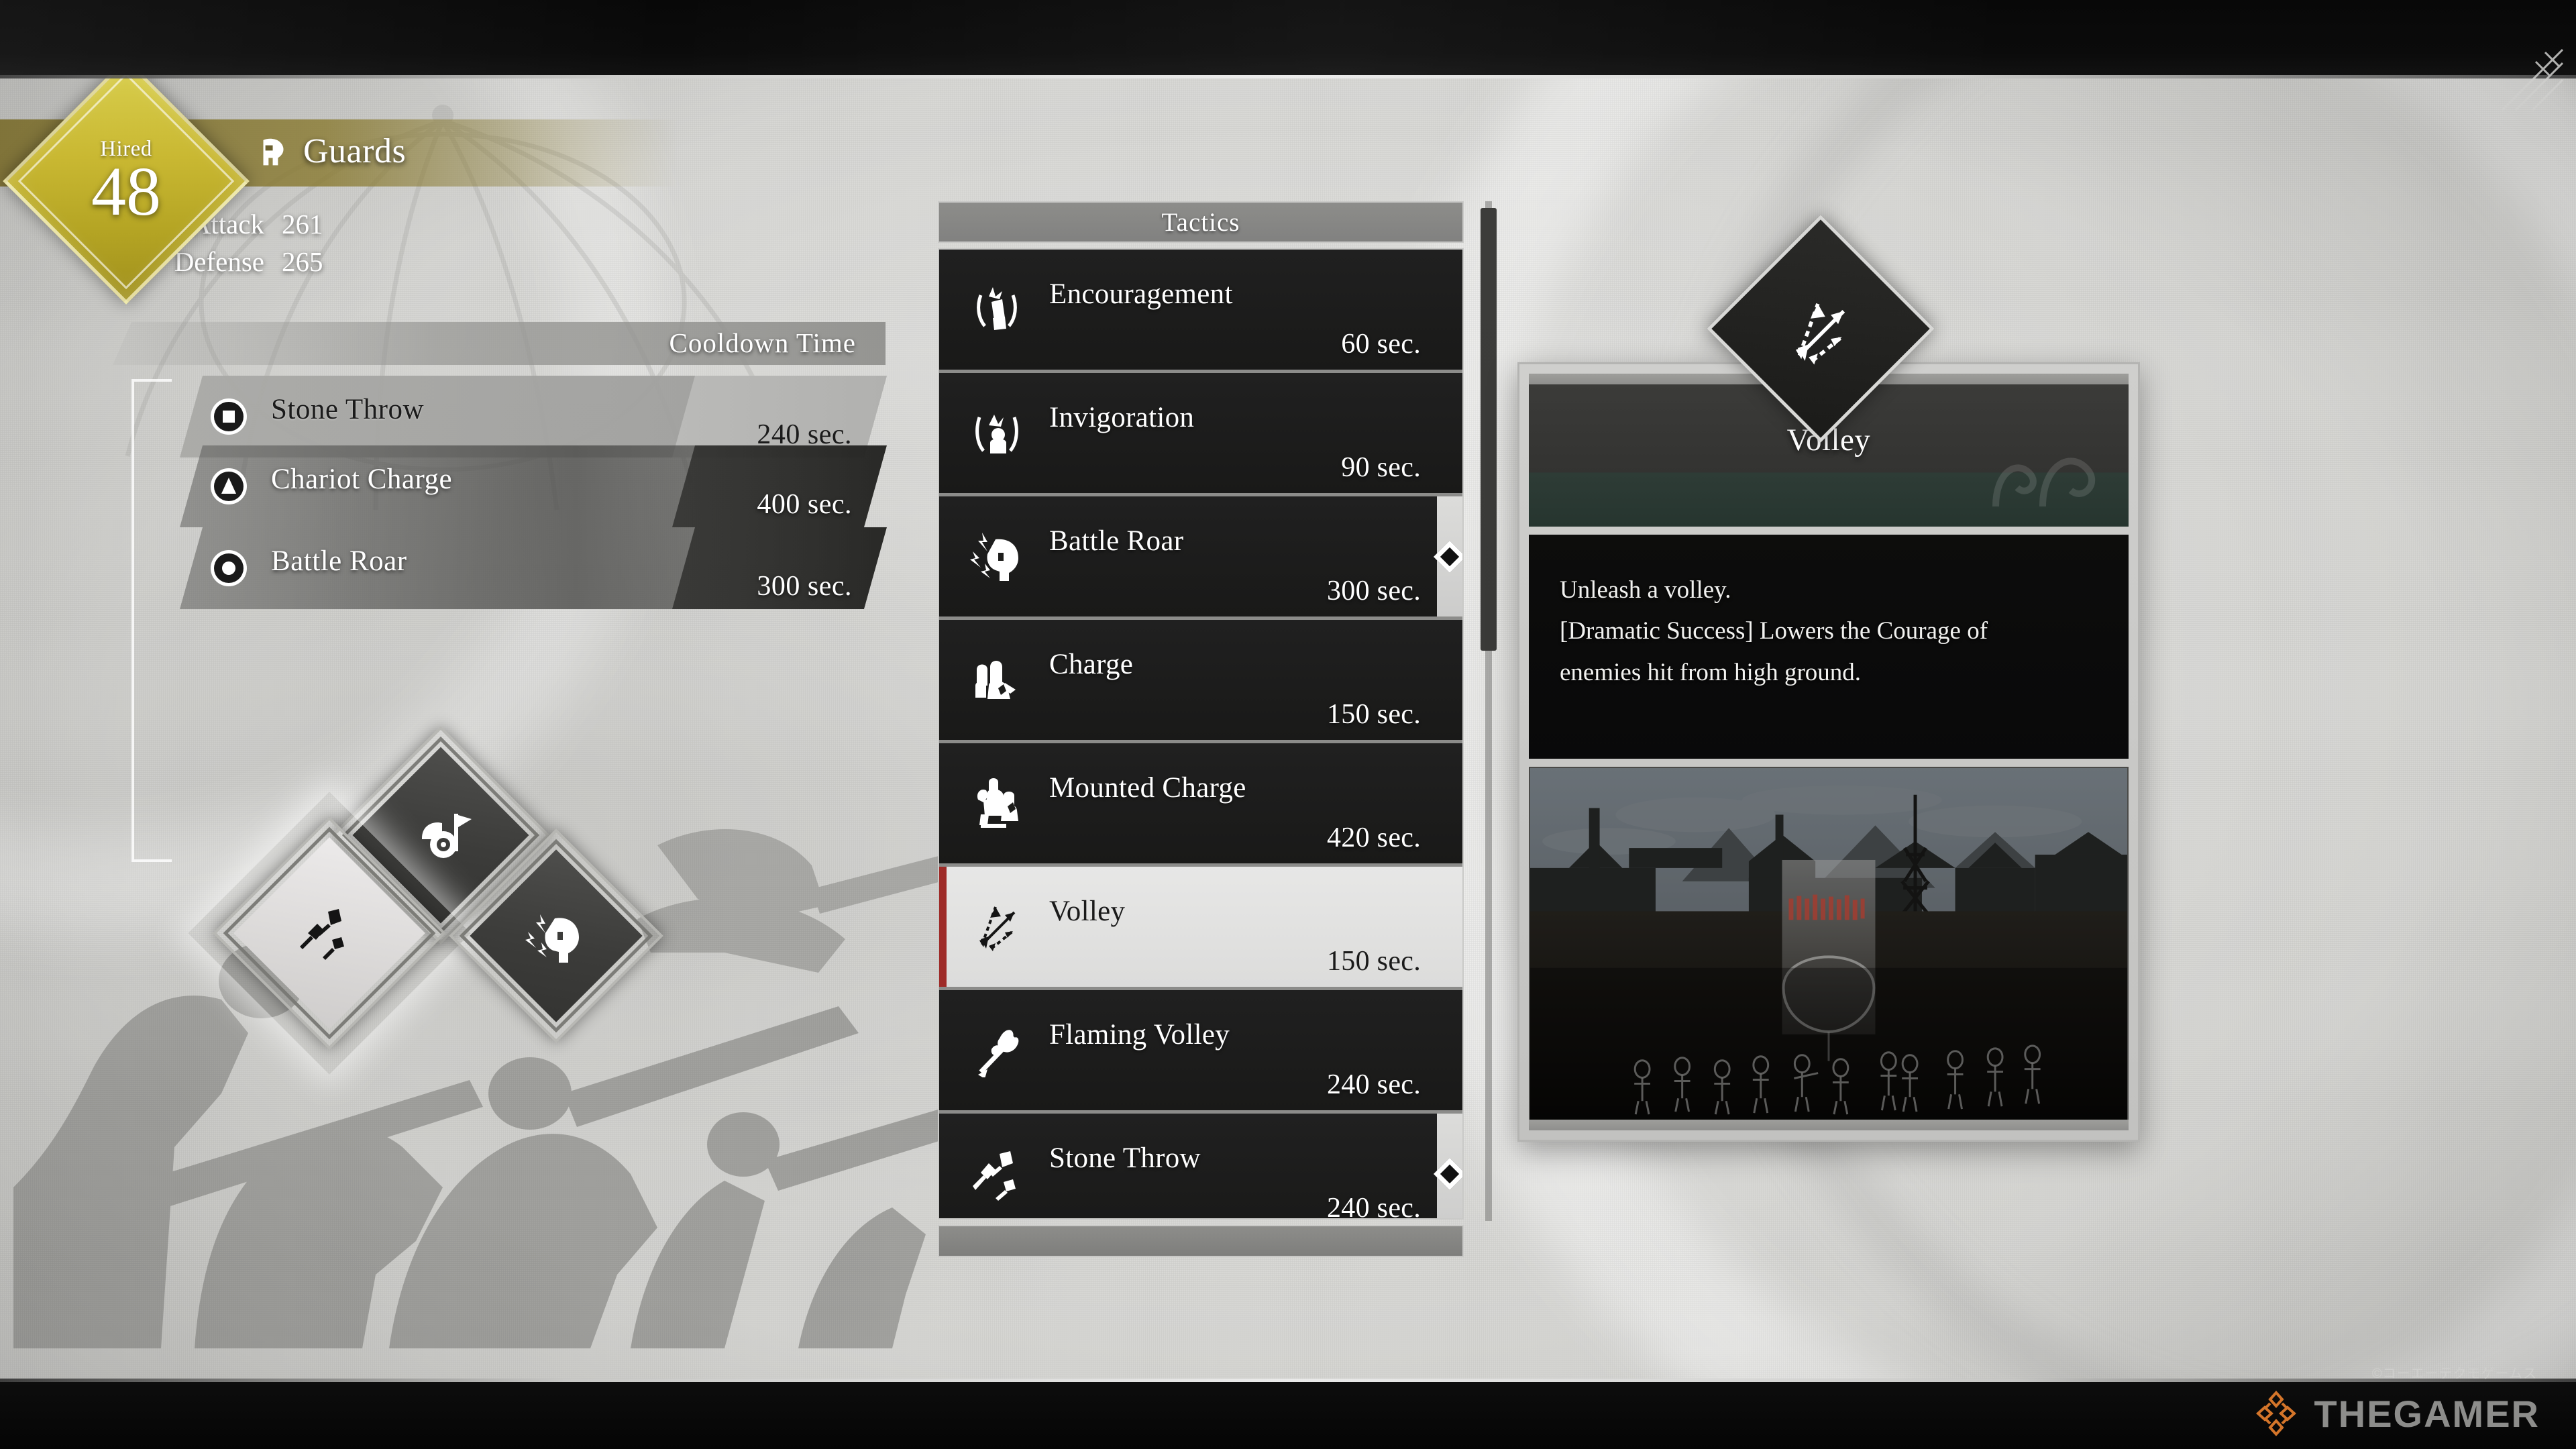 The width and height of the screenshot is (2576, 1449). What do you see at coordinates (762, 342) in the screenshot?
I see `cooldown-heading-label: Cooldown Time` at bounding box center [762, 342].